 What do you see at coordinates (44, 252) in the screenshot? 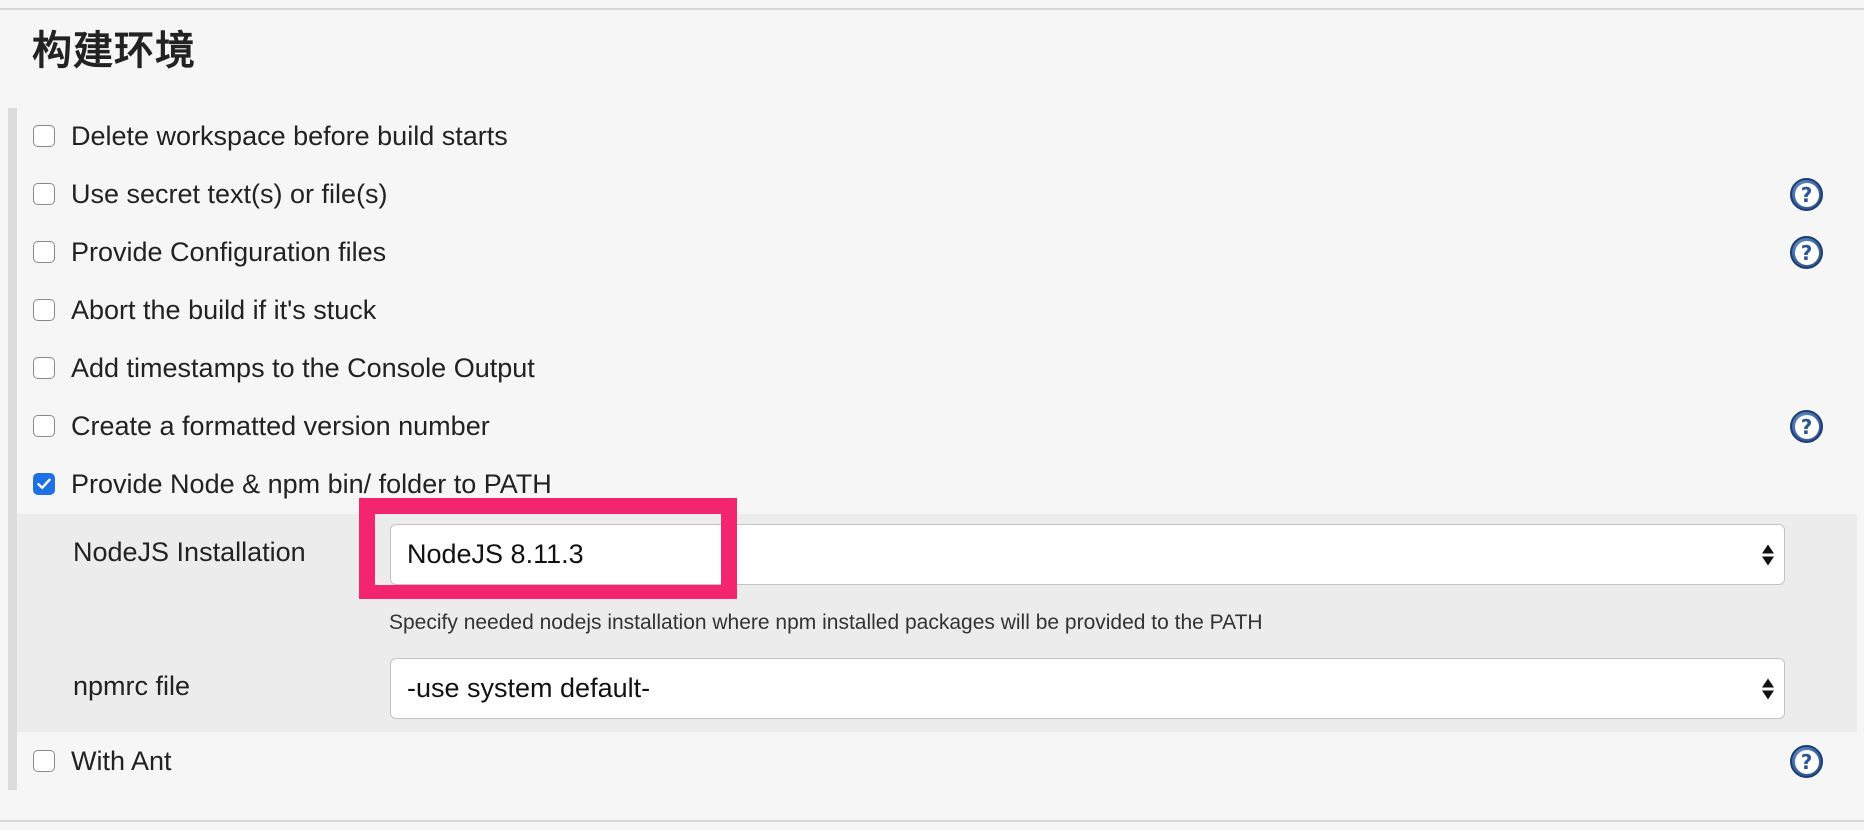
I see `checkbox-provide-config-files` at bounding box center [44, 252].